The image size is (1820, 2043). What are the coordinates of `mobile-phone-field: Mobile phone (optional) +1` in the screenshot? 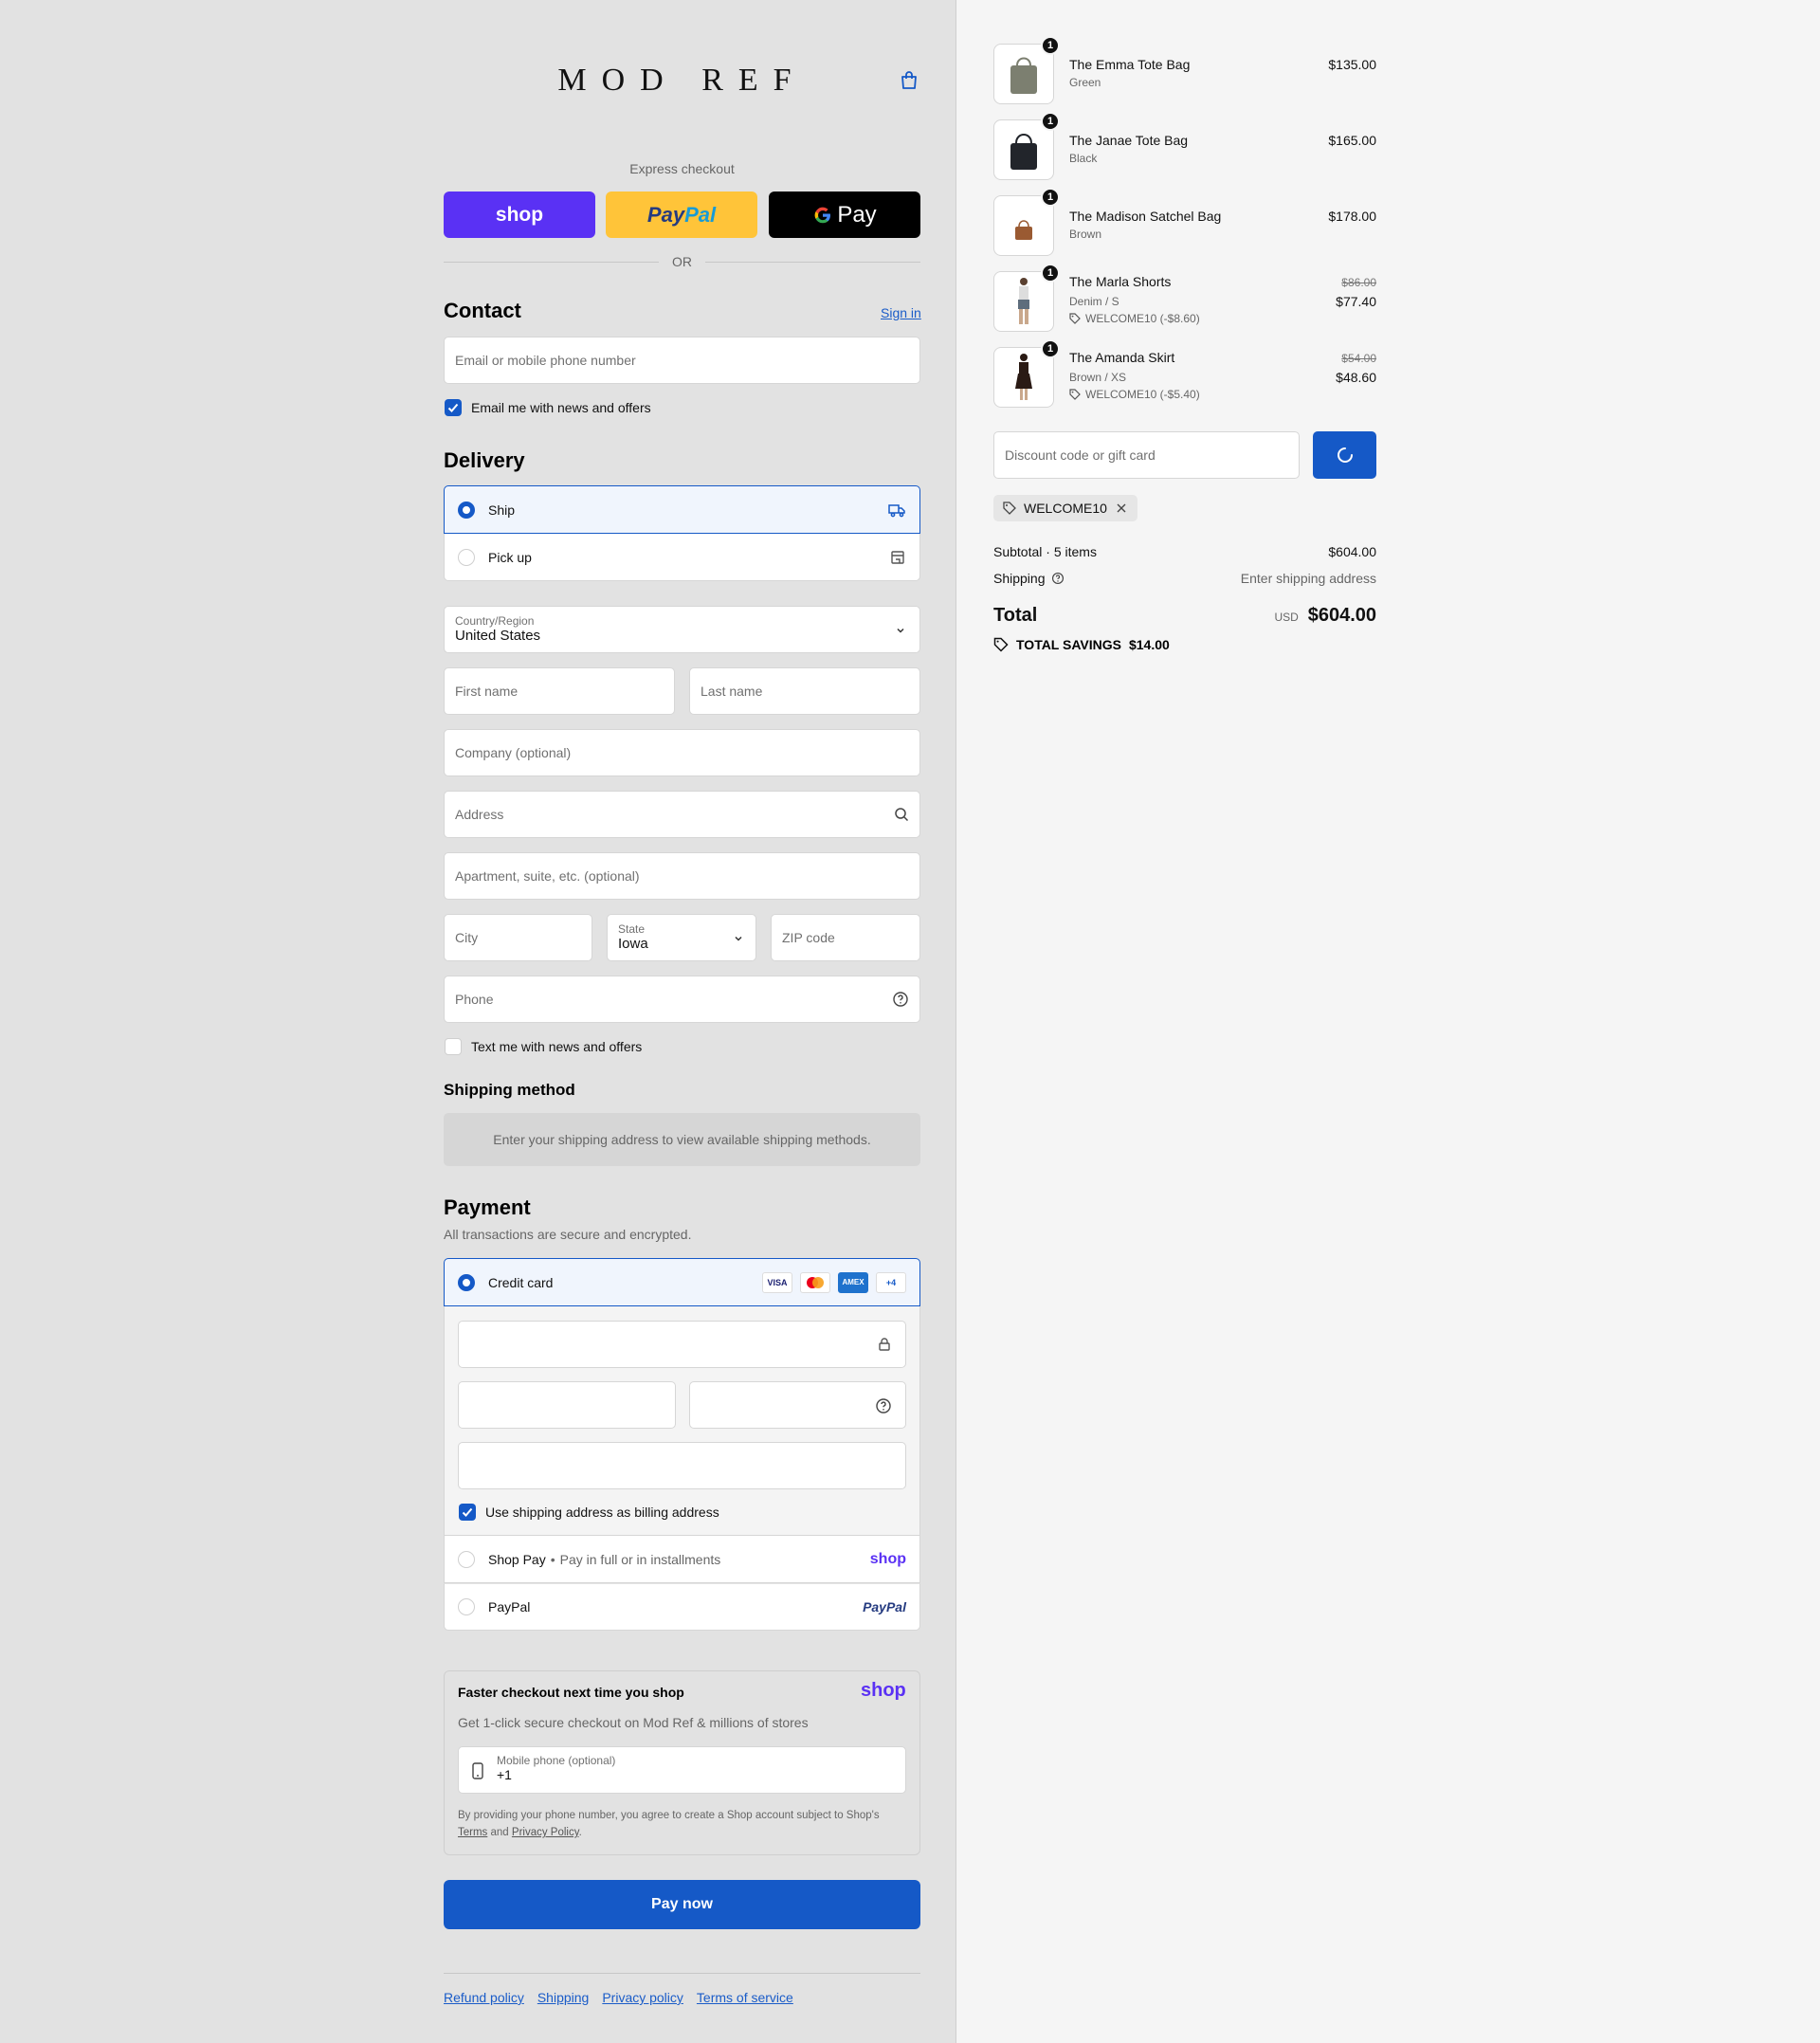 It's located at (682, 1770).